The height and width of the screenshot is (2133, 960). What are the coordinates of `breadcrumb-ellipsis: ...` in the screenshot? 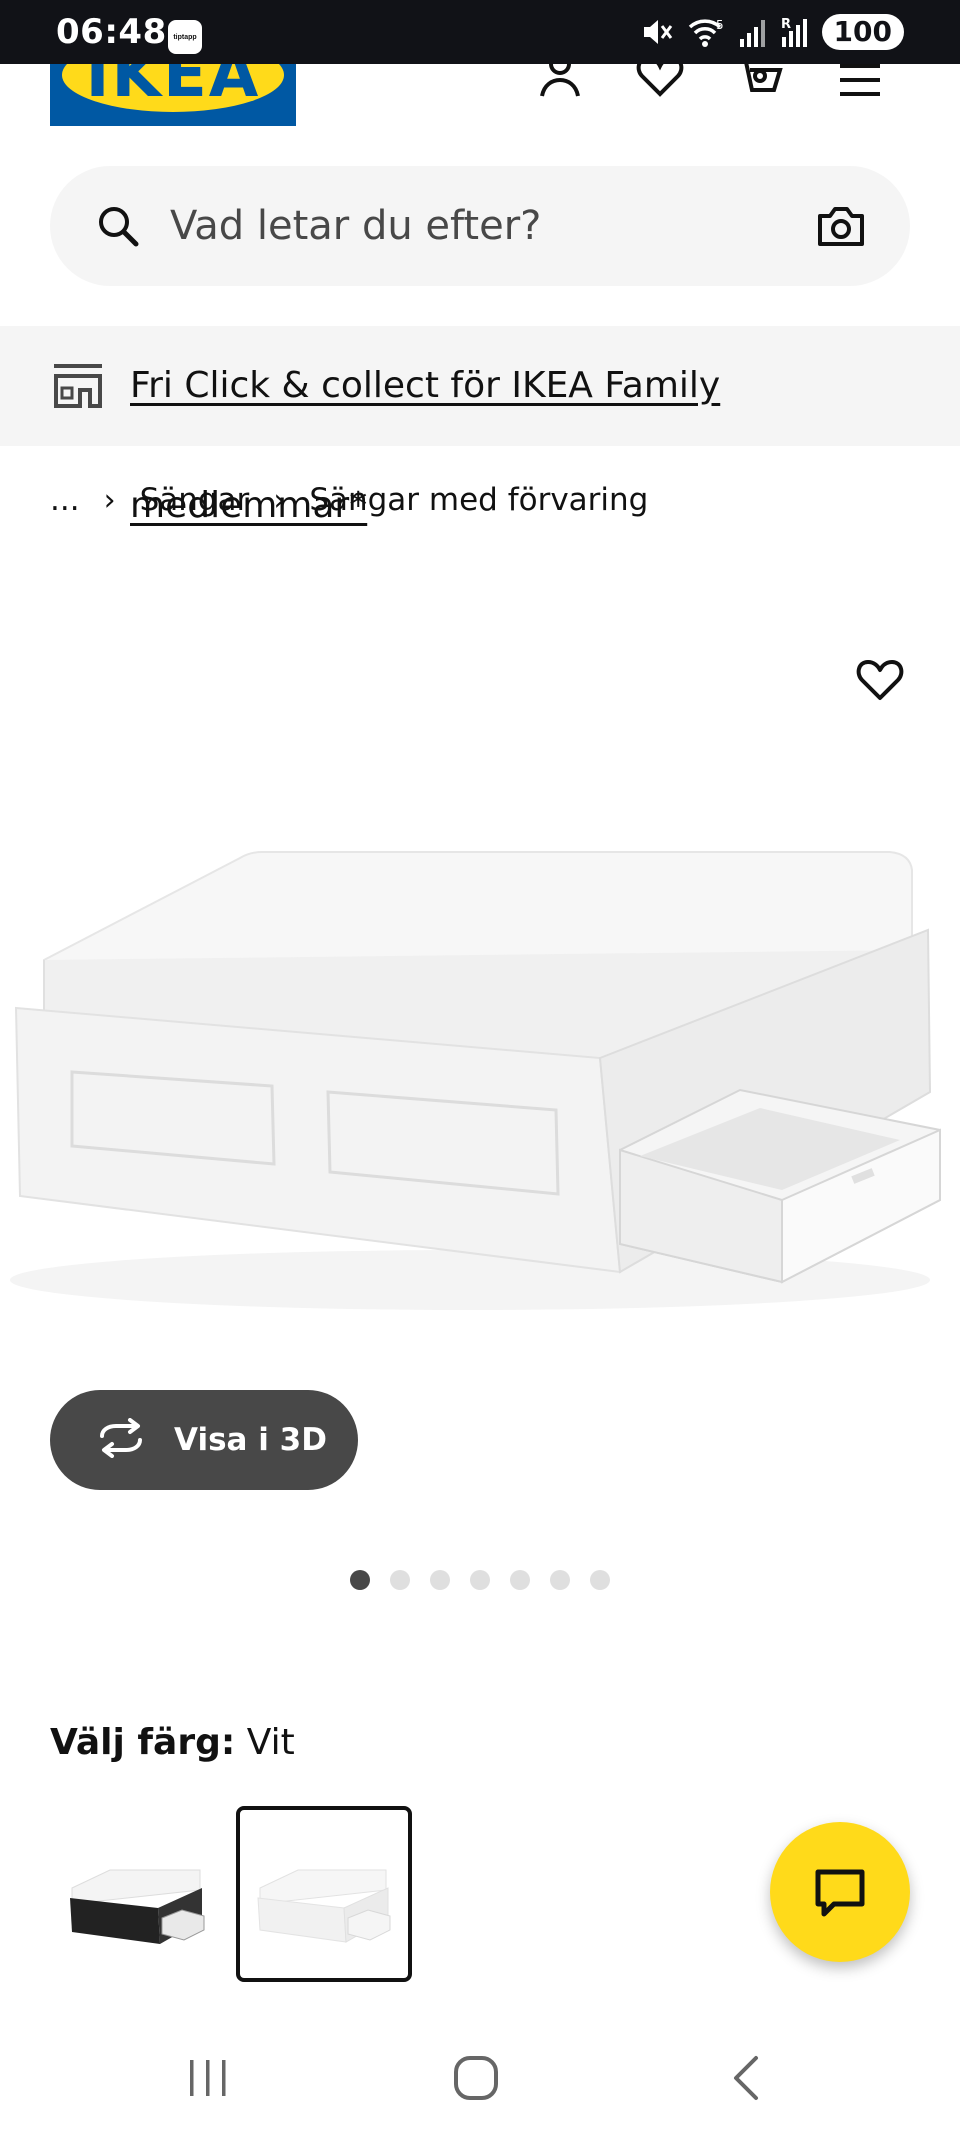 It's located at (65, 500).